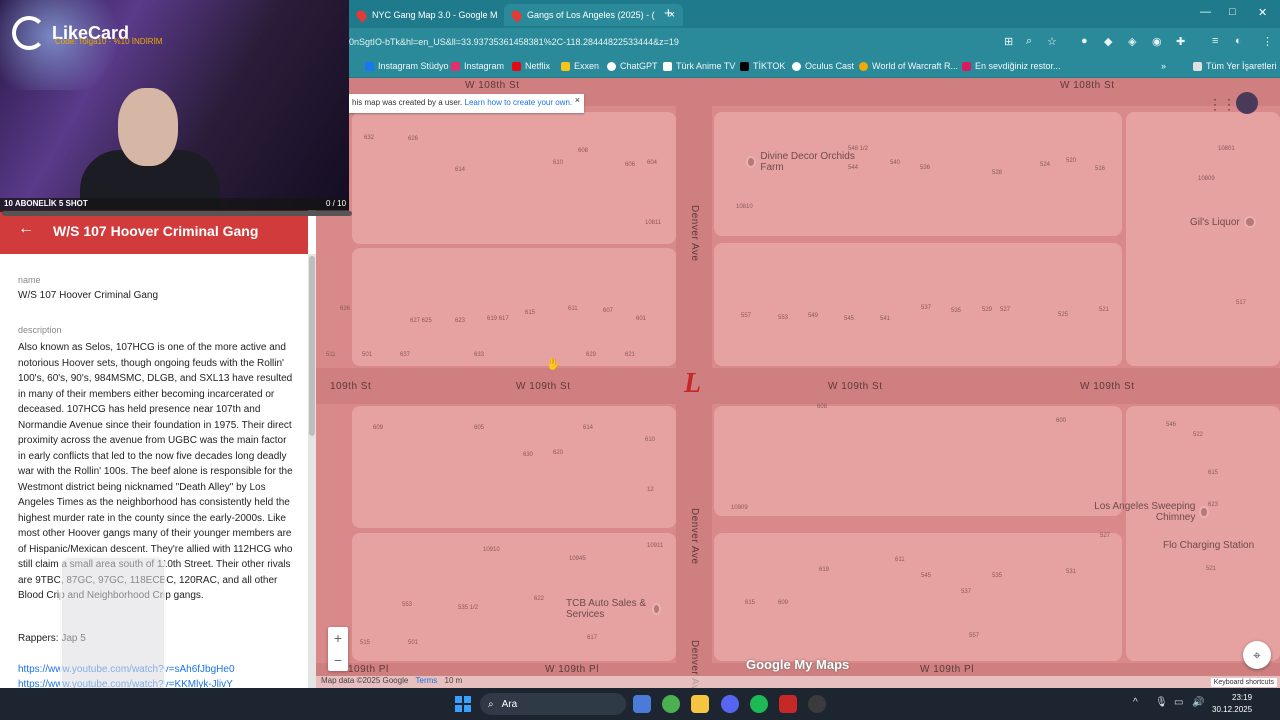 The image size is (1280, 720). I want to click on google-my-maps-logo: Google My Maps, so click(798, 664).